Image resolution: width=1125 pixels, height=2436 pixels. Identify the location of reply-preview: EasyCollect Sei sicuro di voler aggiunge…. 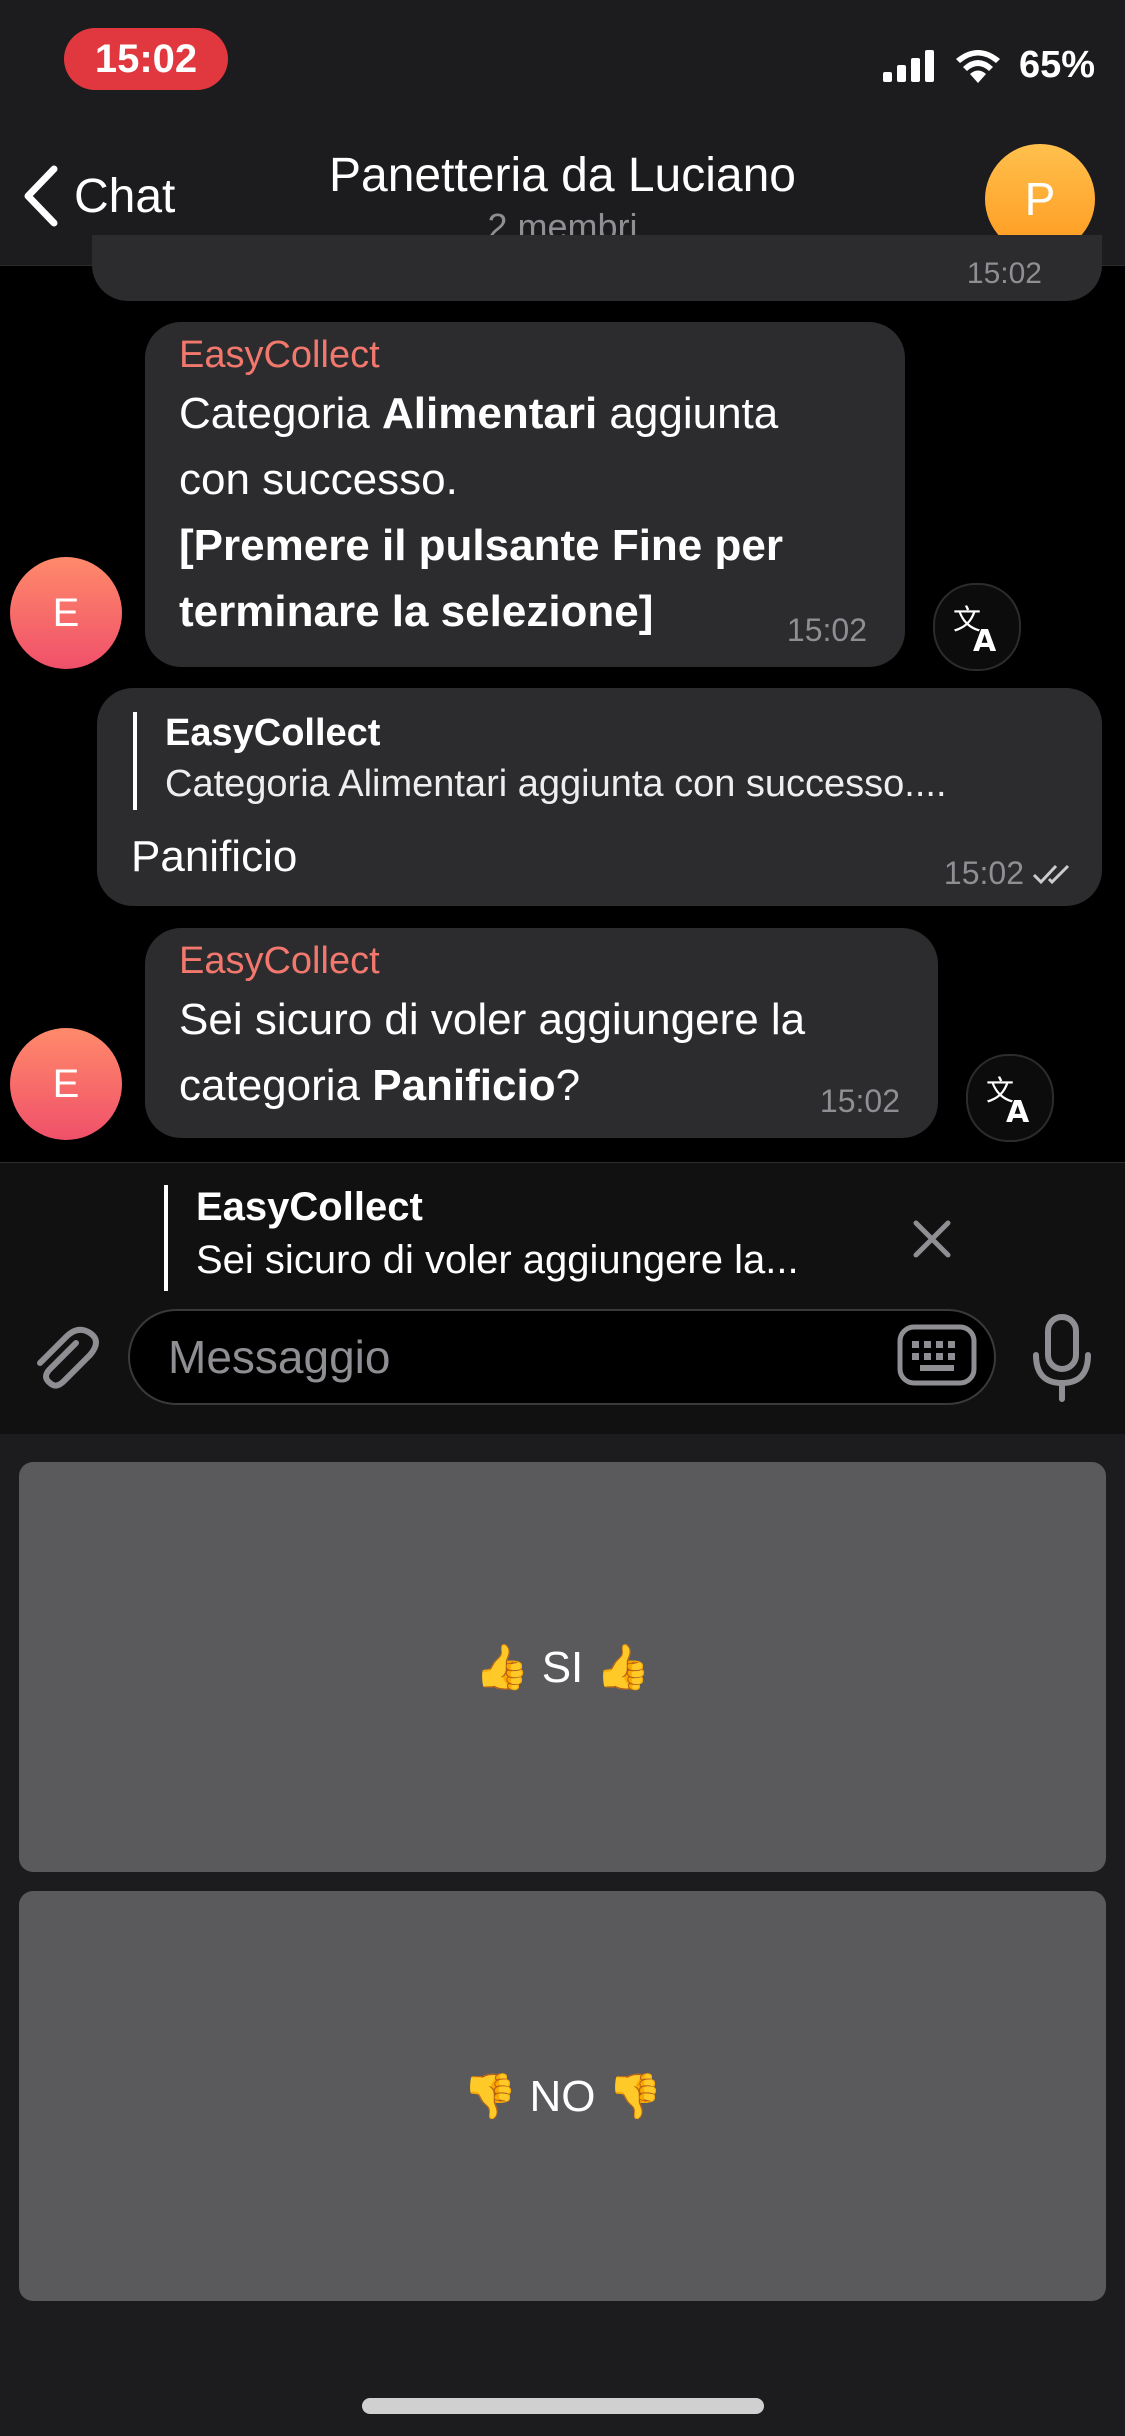
(481, 1238).